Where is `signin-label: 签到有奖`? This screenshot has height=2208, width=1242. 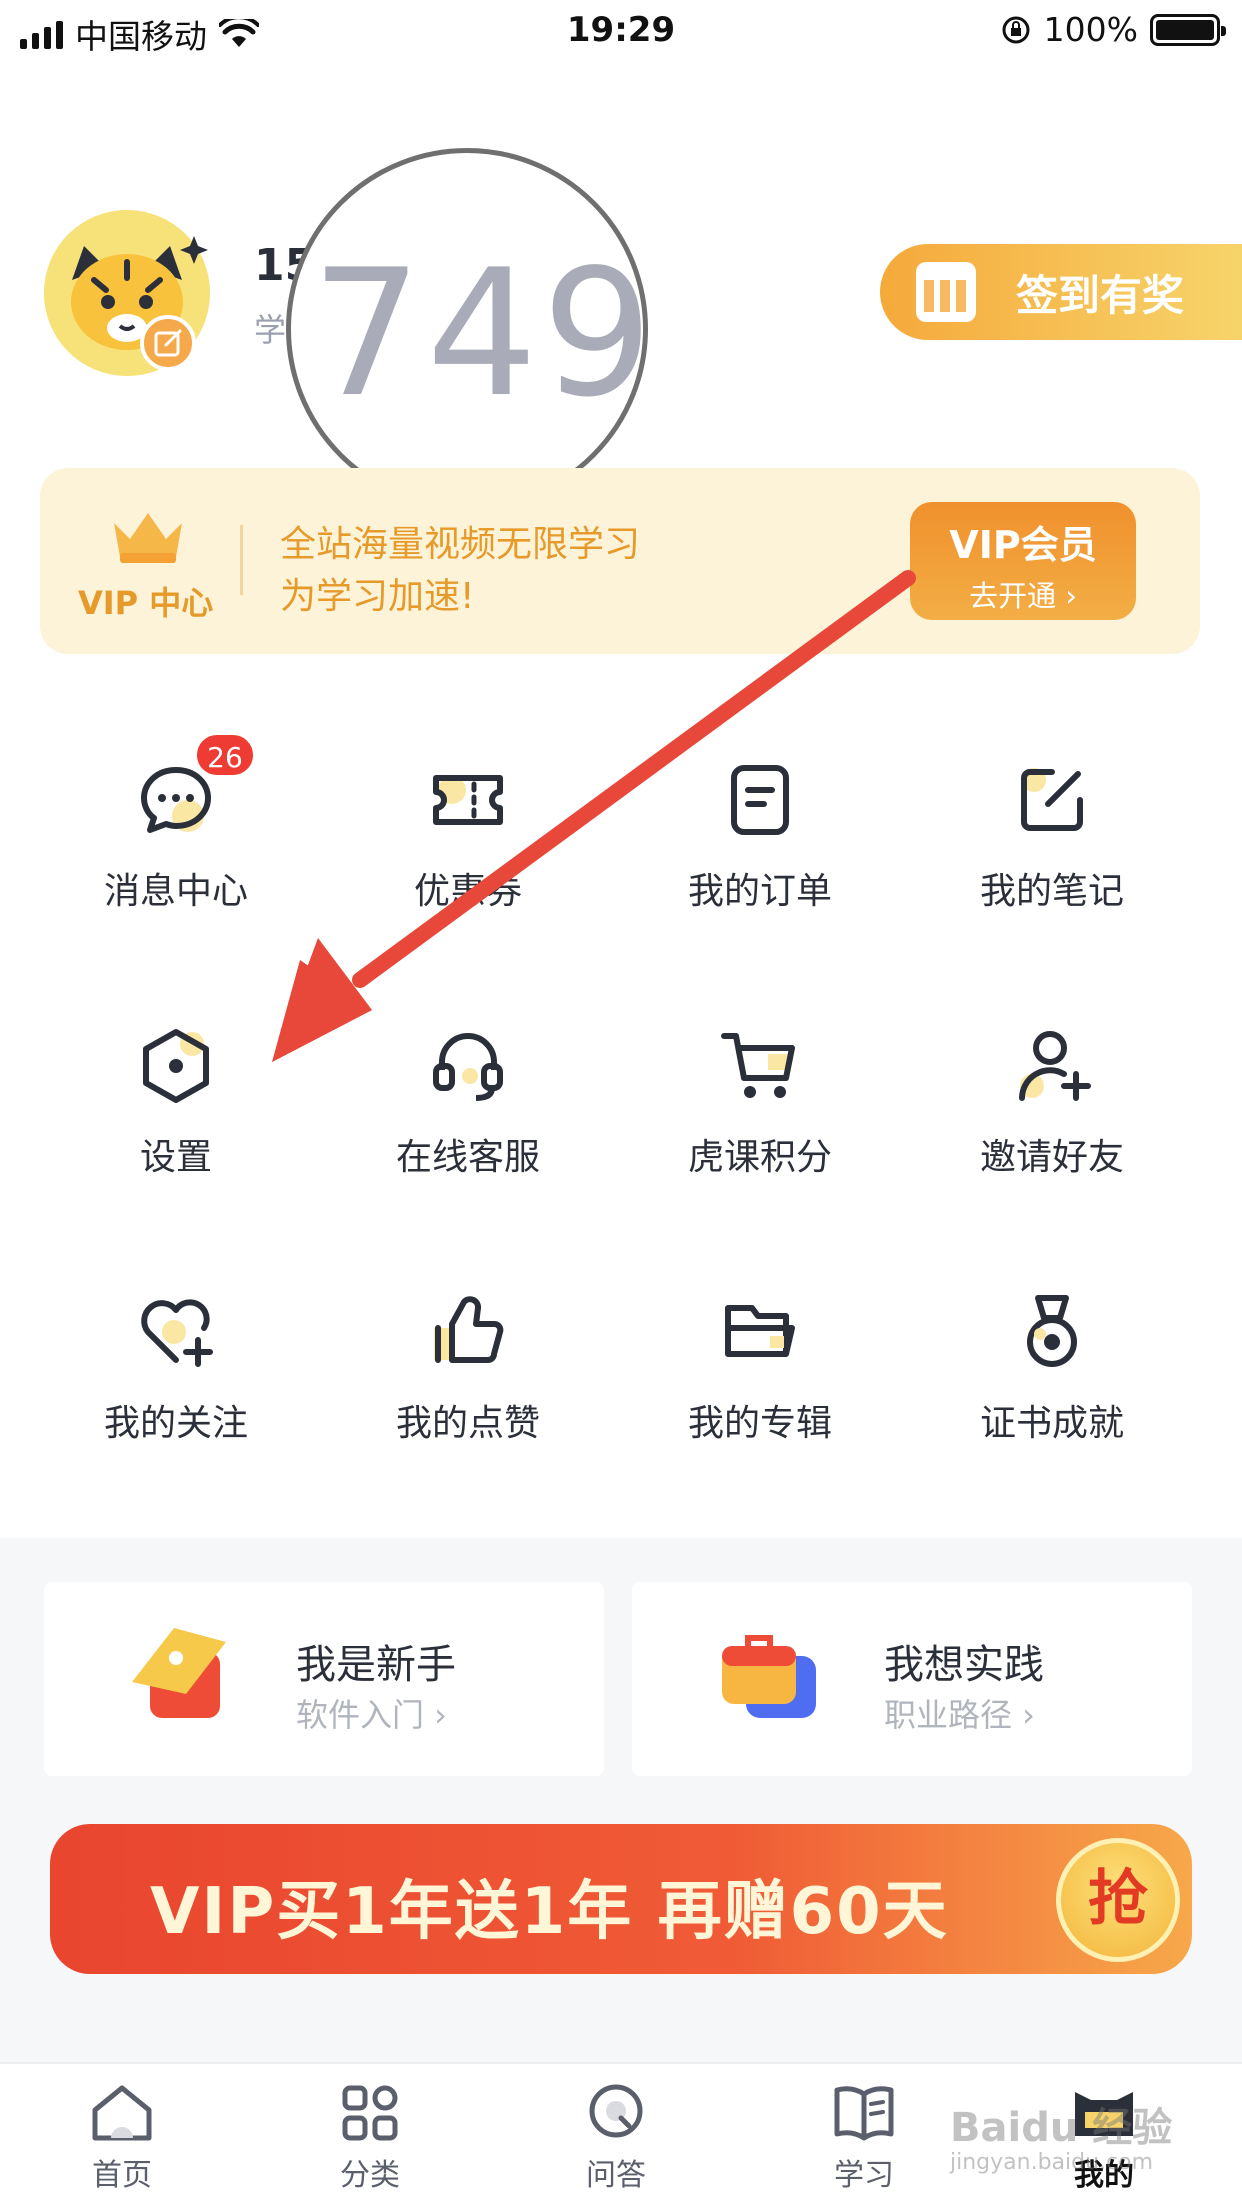 signin-label: 签到有奖 is located at coordinates (1100, 295).